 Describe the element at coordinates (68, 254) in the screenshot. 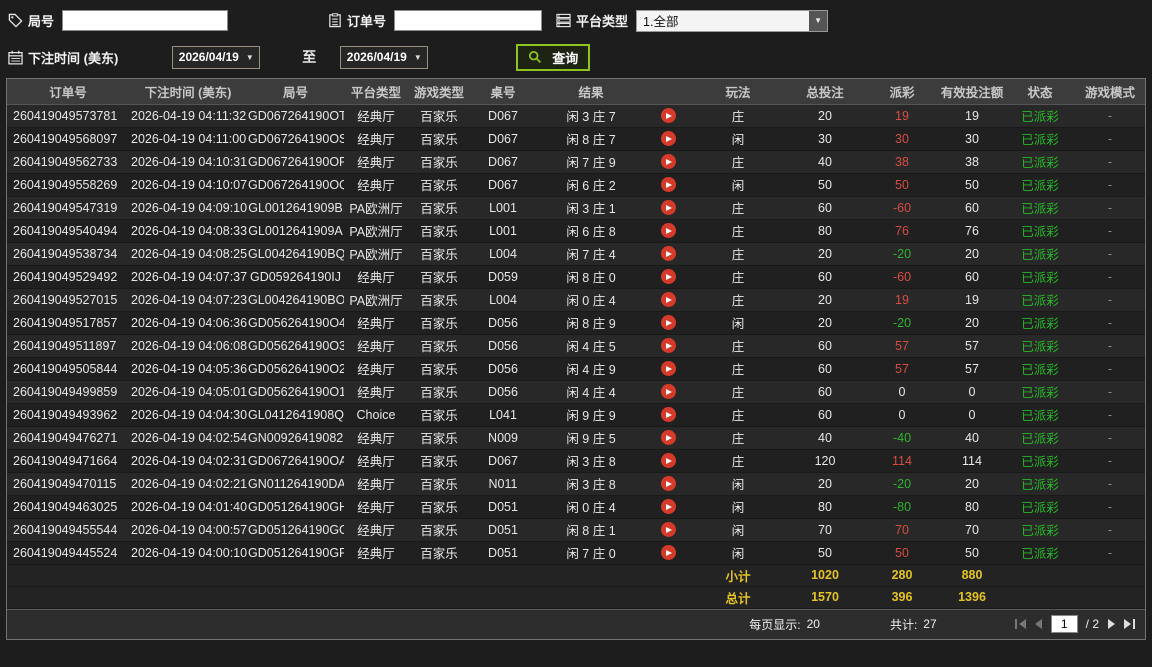

I see `cell-order-no: 260419049538734` at that location.